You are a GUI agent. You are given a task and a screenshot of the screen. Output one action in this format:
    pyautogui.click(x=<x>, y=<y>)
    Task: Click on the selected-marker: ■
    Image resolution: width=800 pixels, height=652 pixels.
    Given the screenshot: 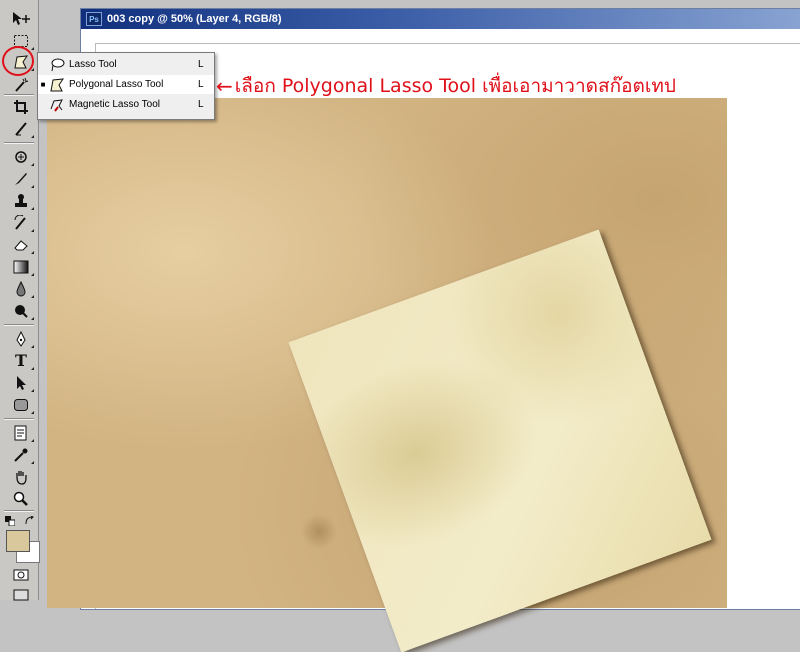 What is the action you would take?
    pyautogui.click(x=43, y=84)
    